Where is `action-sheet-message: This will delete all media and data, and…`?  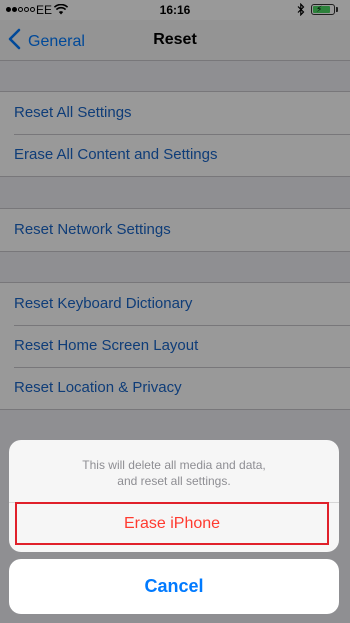 action-sheet-message: This will delete all media and data, and… is located at coordinates (174, 473).